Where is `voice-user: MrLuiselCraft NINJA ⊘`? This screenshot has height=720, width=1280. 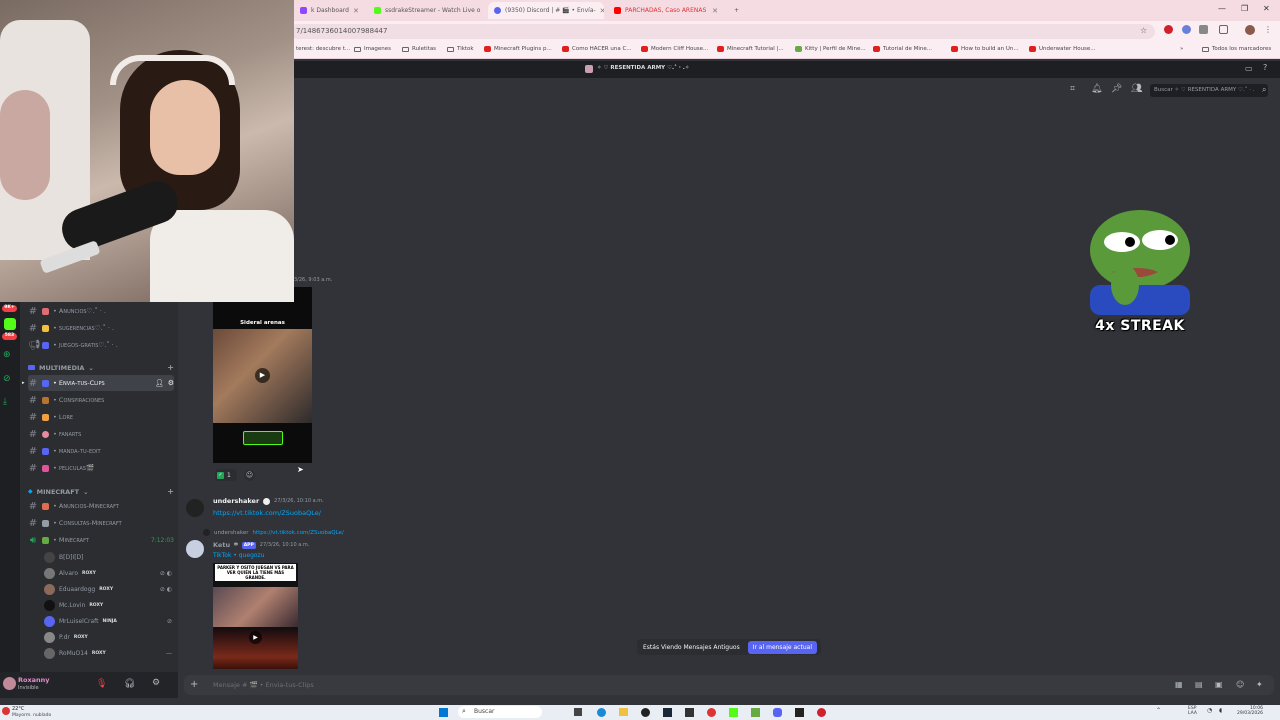 voice-user: MrLuiselCraft NINJA ⊘ is located at coordinates (108, 621).